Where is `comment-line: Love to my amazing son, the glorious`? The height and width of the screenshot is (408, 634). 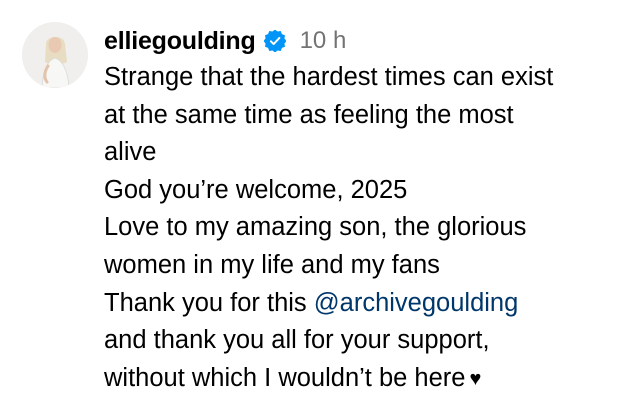 comment-line: Love to my amazing son, the glorious is located at coordinates (315, 227).